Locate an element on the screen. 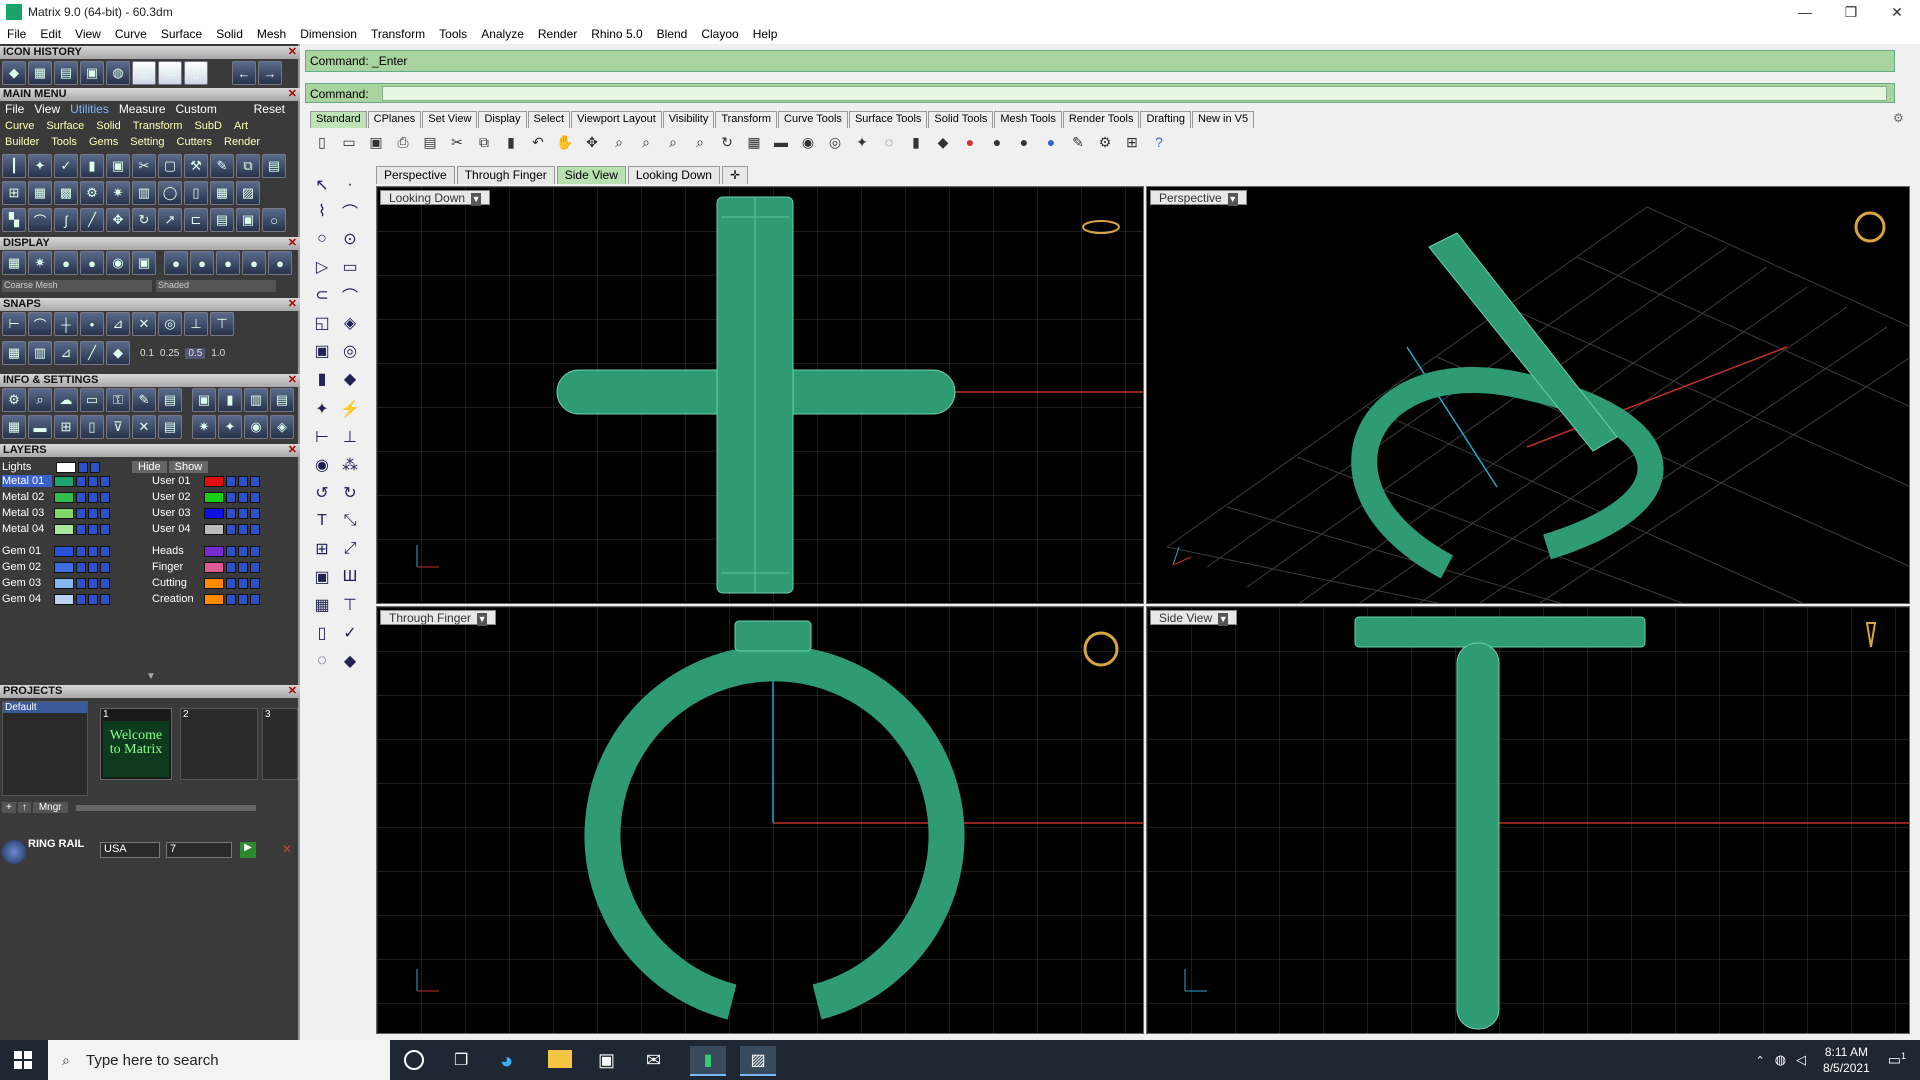 Image resolution: width=1920 pixels, height=1080 pixels. render-sphere-icon: ● is located at coordinates (1051, 142).